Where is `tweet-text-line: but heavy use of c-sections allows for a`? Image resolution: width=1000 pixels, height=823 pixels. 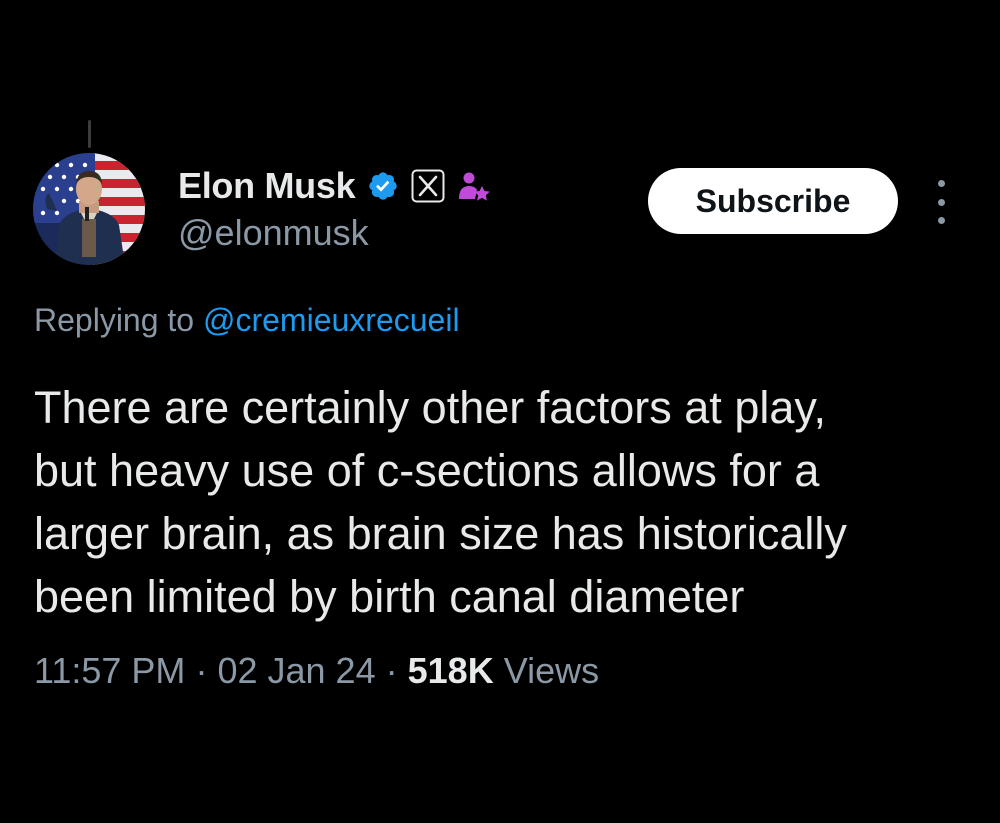 tweet-text-line: but heavy use of c-sections allows for a is located at coordinates (427, 470).